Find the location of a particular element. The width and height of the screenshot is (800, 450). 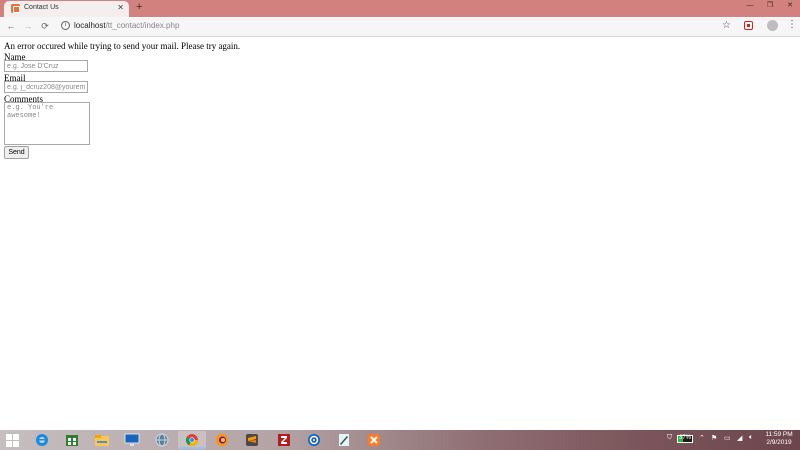

taskbar-edge is located at coordinates (42, 440).